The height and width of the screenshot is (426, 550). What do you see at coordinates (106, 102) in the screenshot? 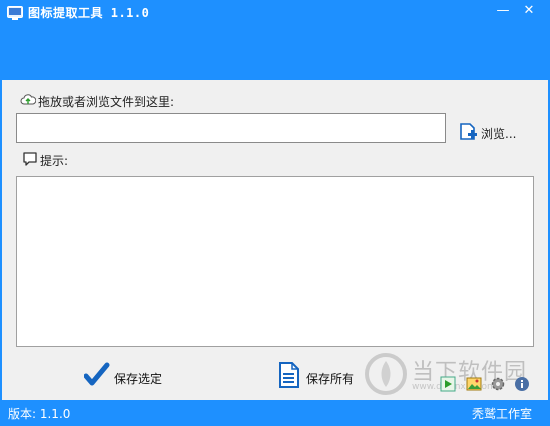
I see `drop-label: 拖放或者浏览文件到这里:` at bounding box center [106, 102].